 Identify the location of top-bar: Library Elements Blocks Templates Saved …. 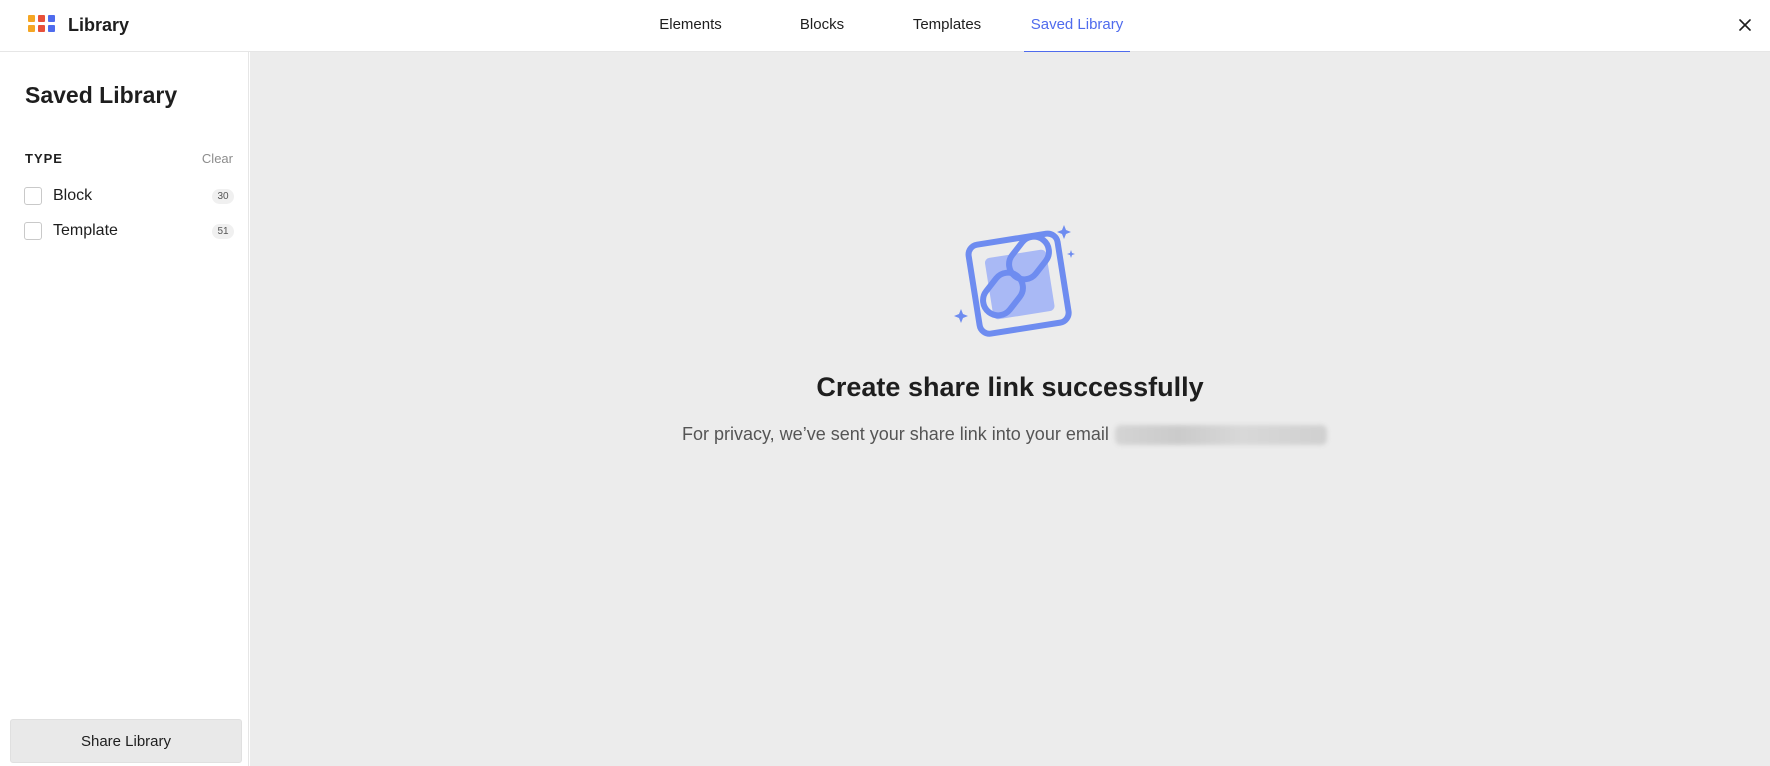
(885, 26).